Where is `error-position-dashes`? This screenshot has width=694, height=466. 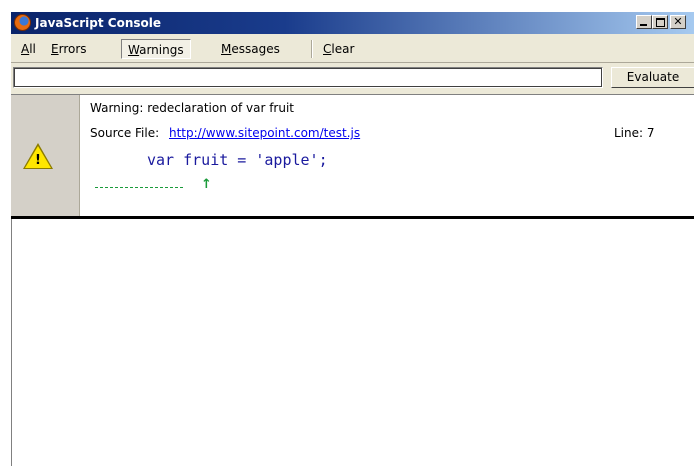 error-position-dashes is located at coordinates (139, 187).